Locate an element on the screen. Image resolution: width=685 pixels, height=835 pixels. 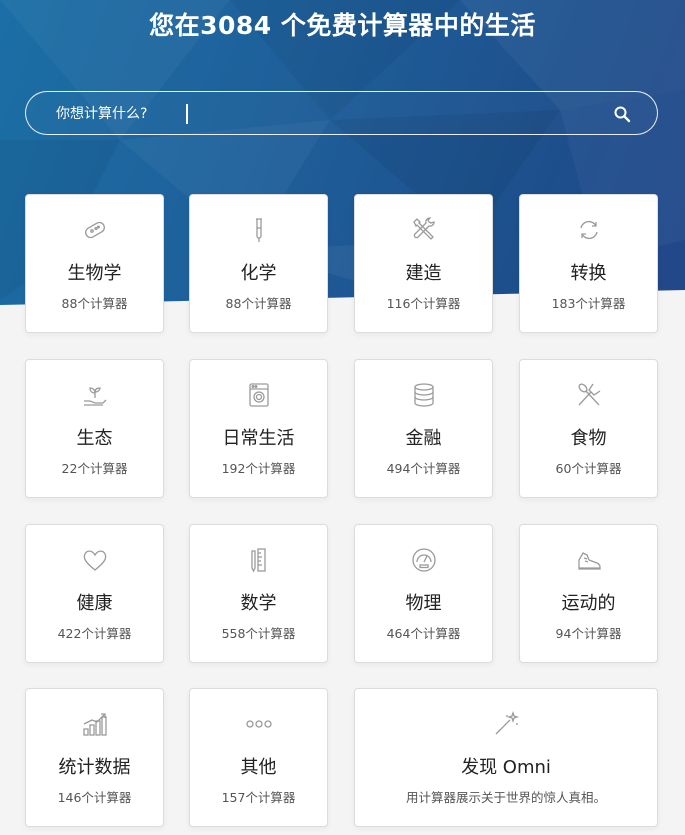
search-input is located at coordinates (316, 114).